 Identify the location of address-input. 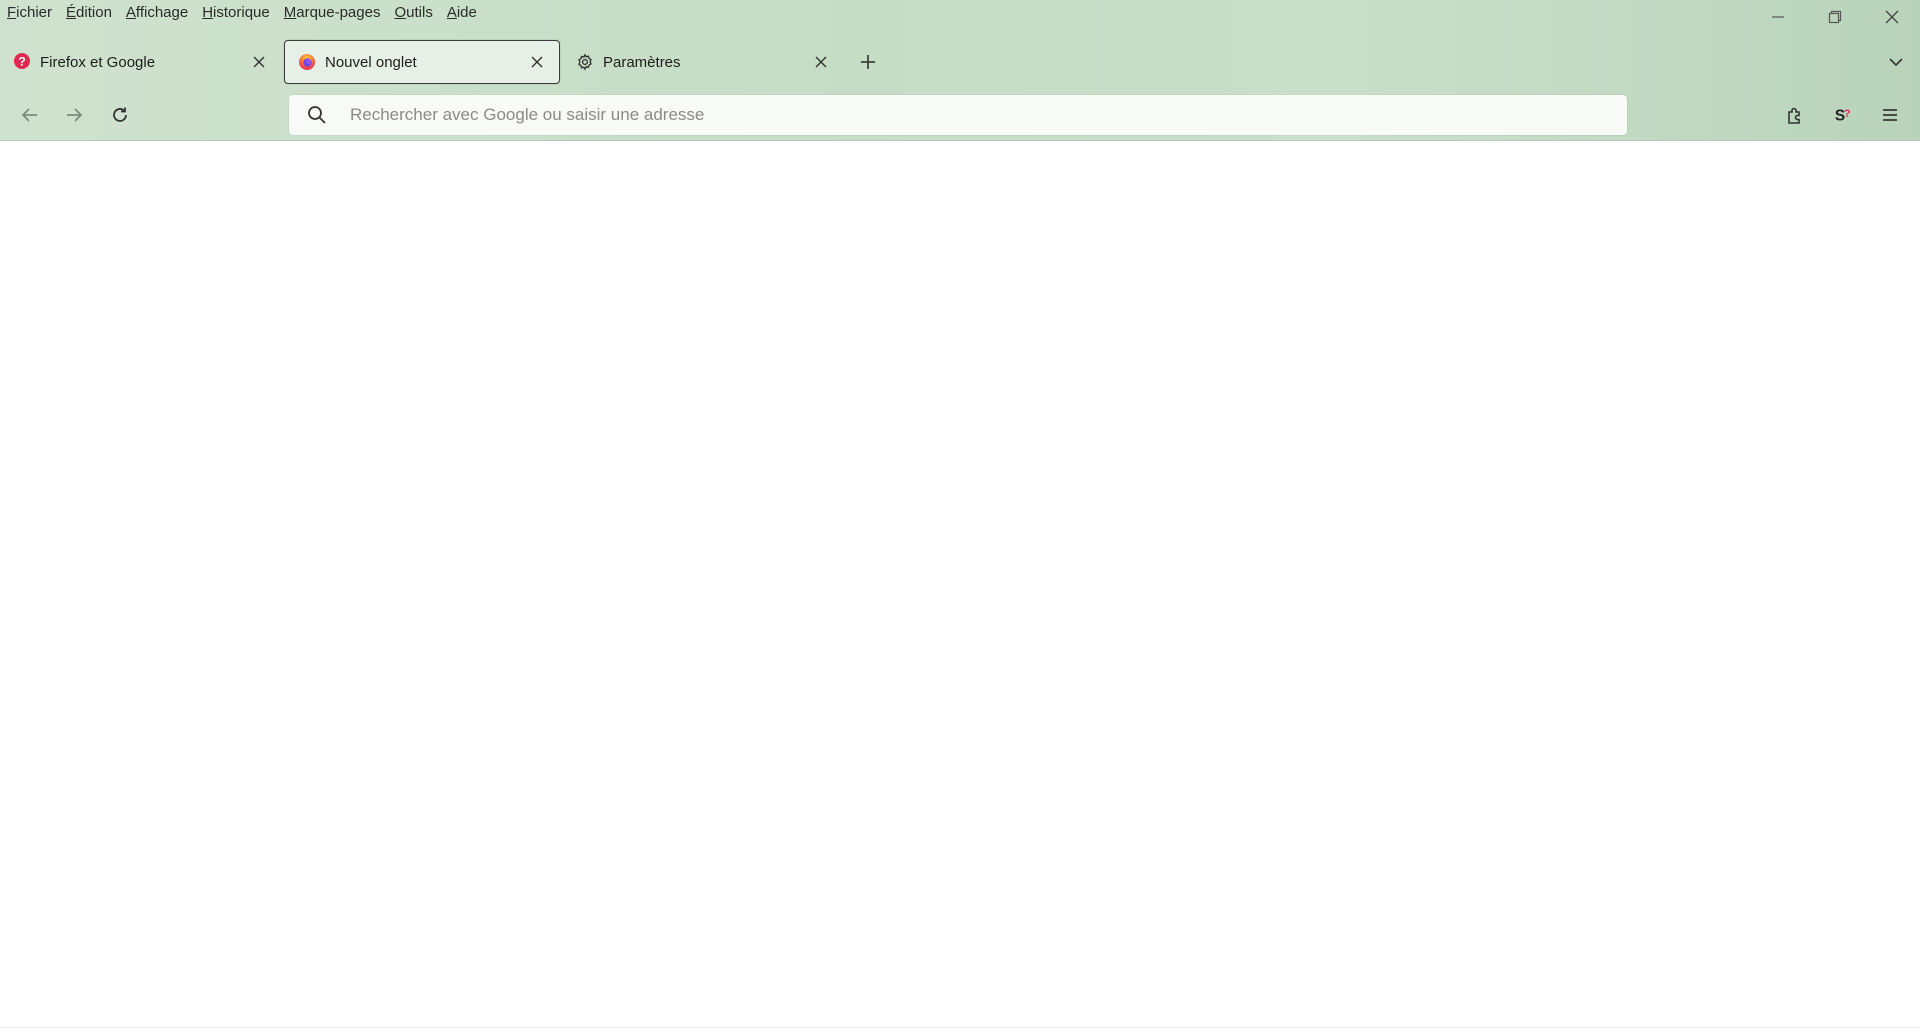
(988, 115).